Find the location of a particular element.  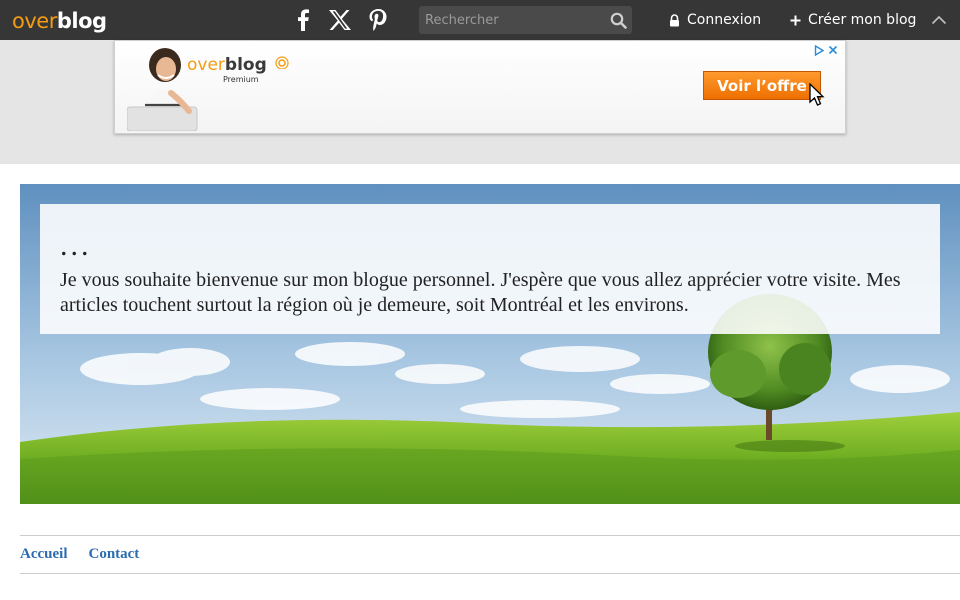

main-nav: Accueil Contact is located at coordinates (490, 554).